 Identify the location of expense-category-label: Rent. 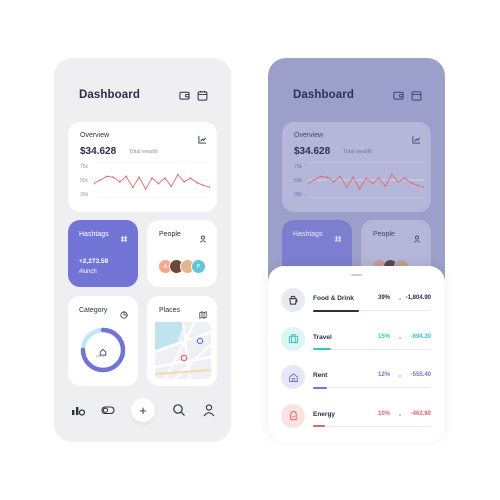
(320, 375).